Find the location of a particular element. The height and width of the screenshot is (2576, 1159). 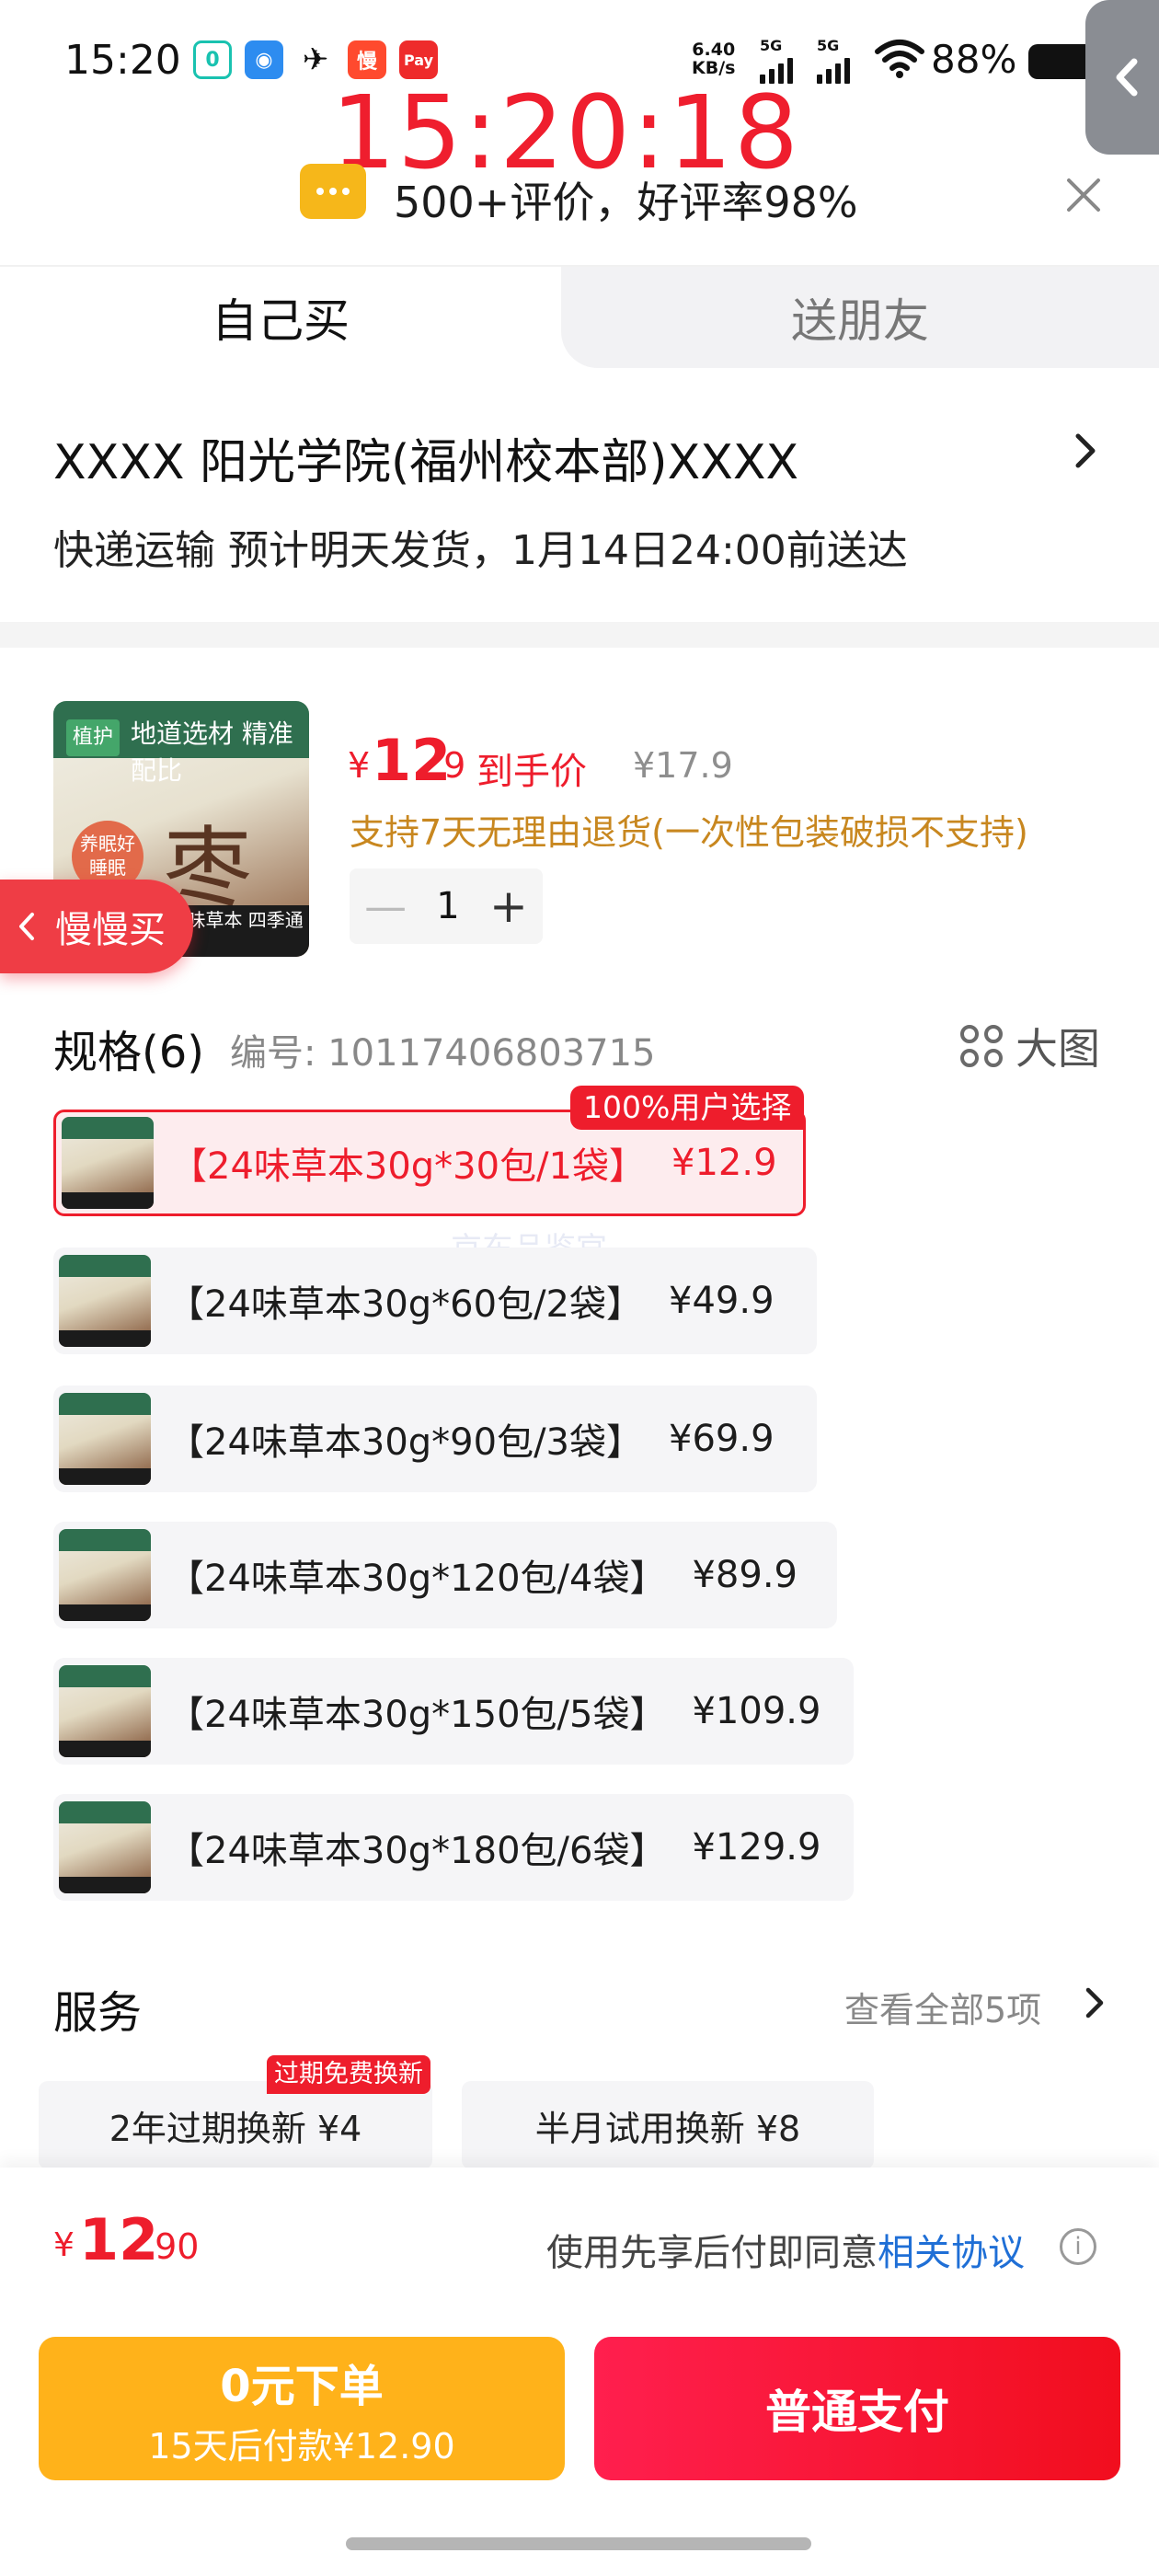

price-currency: ¥ is located at coordinates (359, 765).